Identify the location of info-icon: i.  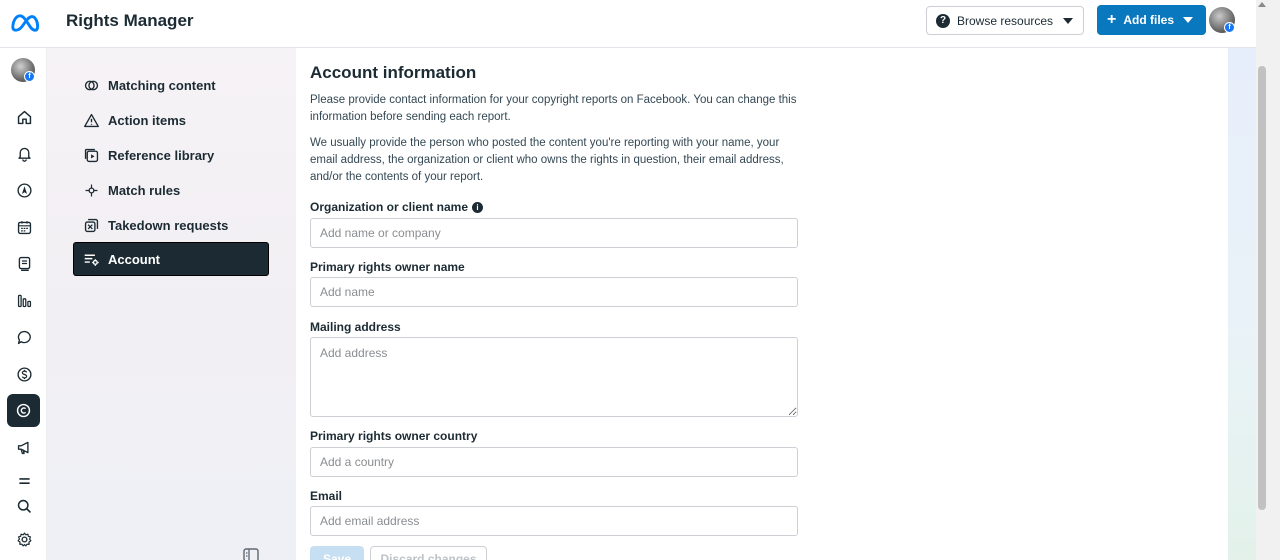
(478, 207).